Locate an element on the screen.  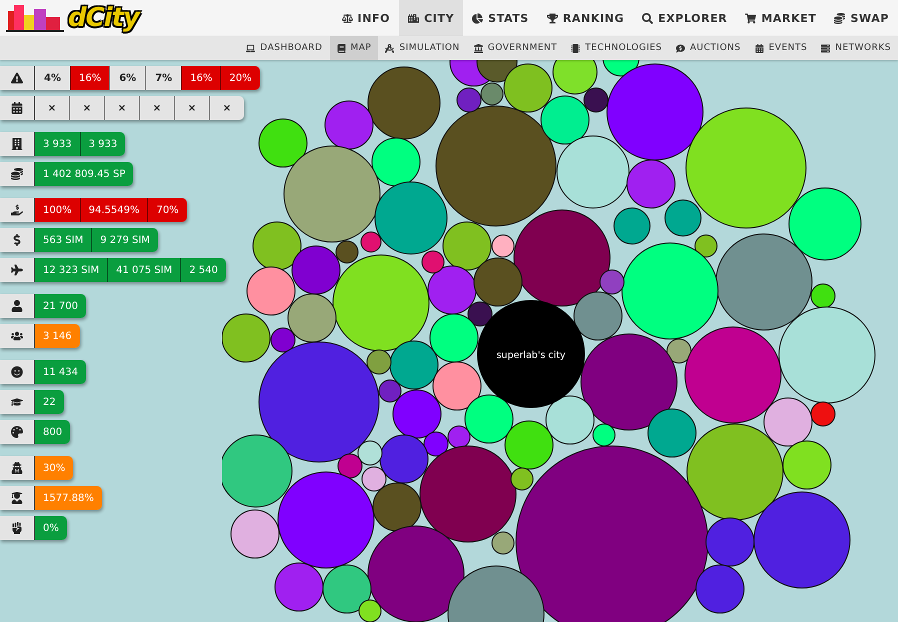
nav-tab: STATS is located at coordinates (500, 18).